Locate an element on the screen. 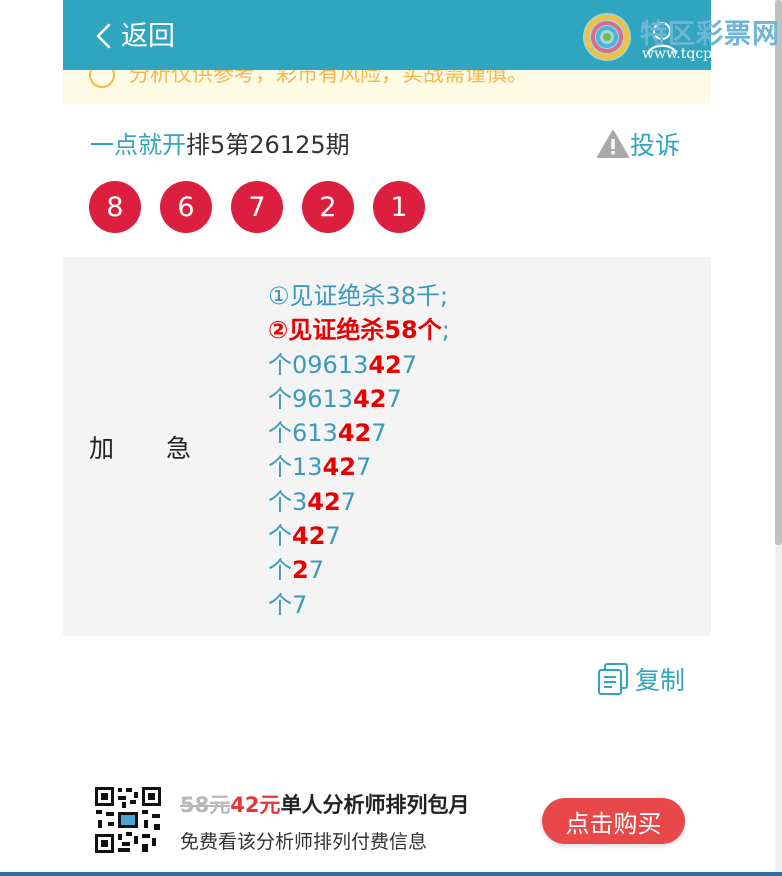 Image resolution: width=782 pixels, height=876 pixels. complain-button: 投诉 is located at coordinates (638, 144).